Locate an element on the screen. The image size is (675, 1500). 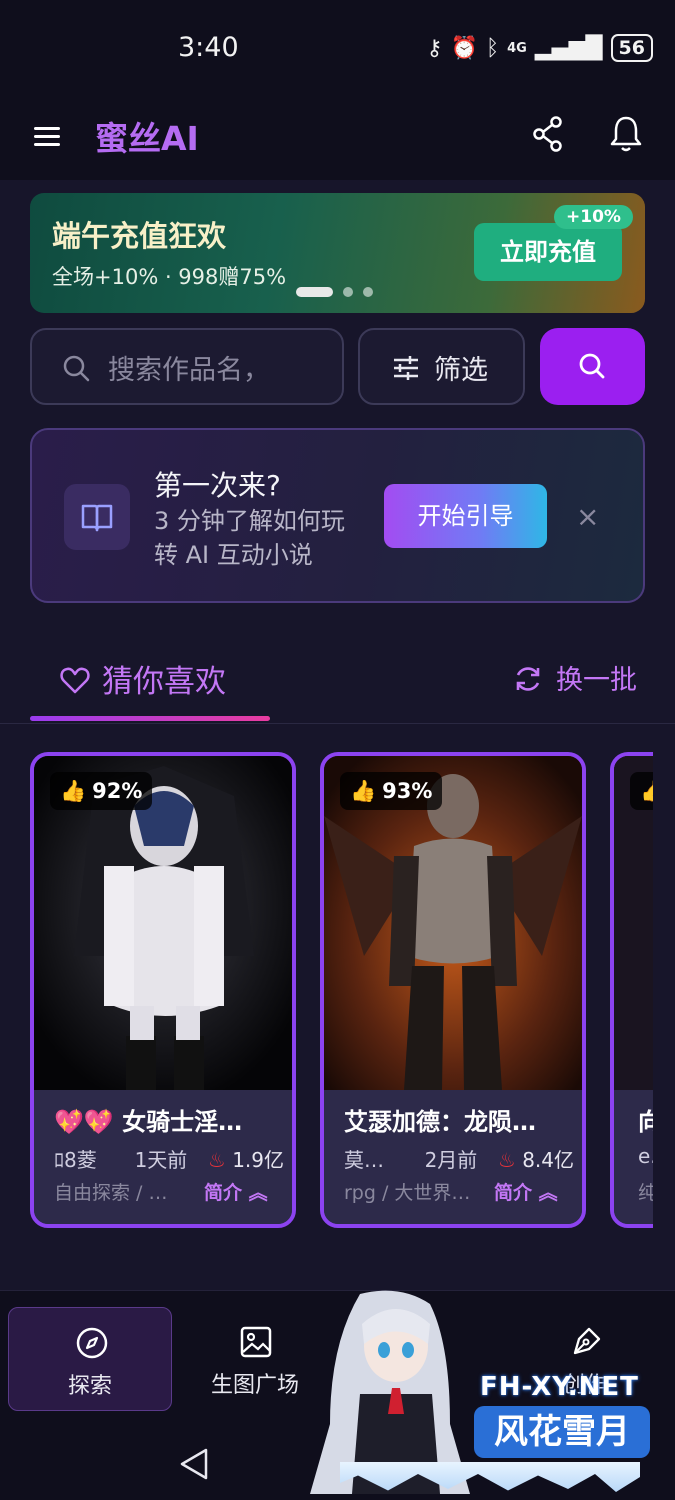
guide-description: 3 分钟了解如何玩转 AI 互动小说 is located at coordinates (249, 538).